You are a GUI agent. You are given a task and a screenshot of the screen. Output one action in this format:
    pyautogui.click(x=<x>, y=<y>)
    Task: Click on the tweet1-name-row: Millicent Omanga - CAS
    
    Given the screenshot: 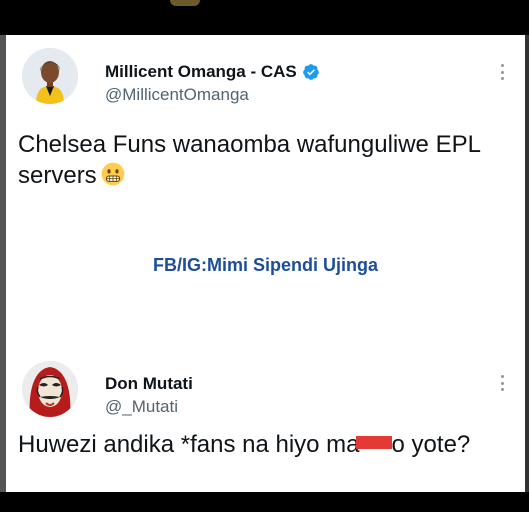 What is the action you would take?
    pyautogui.click(x=212, y=72)
    